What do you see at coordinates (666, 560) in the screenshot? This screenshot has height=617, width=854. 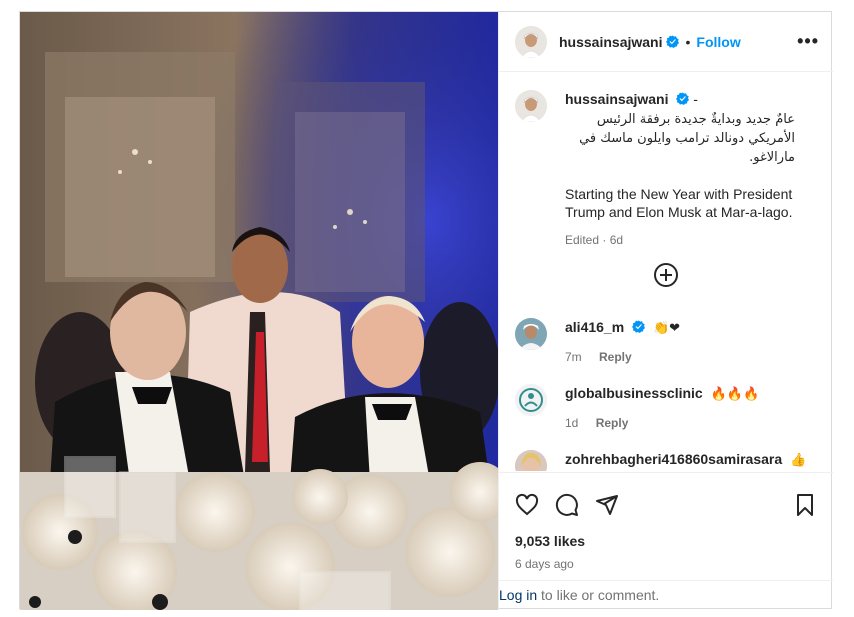 I see `post-age: 6 days ago` at bounding box center [666, 560].